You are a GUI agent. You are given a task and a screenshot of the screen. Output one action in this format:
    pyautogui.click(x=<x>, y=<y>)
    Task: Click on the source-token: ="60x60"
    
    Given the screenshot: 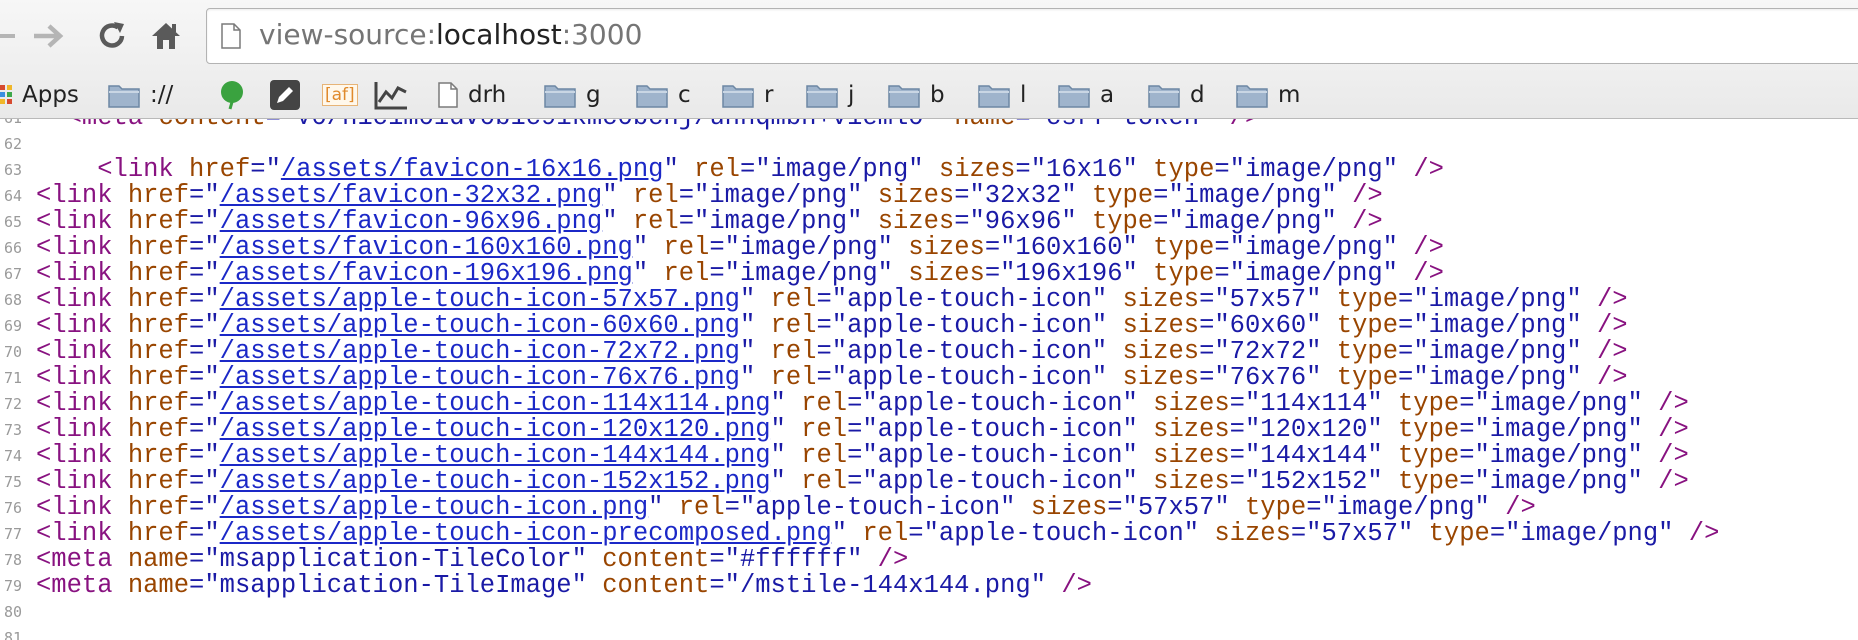 What is the action you would take?
    pyautogui.click(x=1268, y=325)
    